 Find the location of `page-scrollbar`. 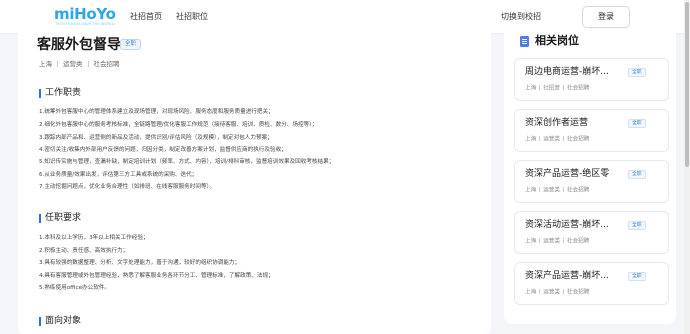

page-scrollbar is located at coordinates (687, 167).